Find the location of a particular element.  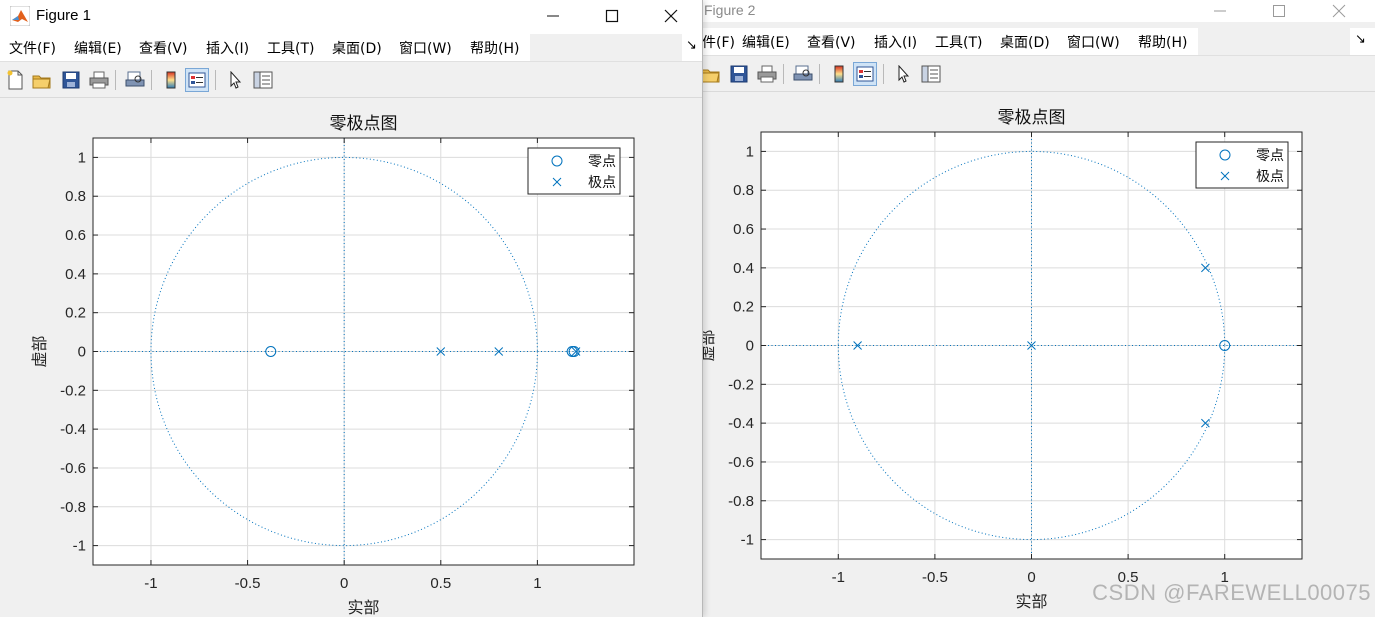

x-tick-label: 0.5 is located at coordinates (440, 583).